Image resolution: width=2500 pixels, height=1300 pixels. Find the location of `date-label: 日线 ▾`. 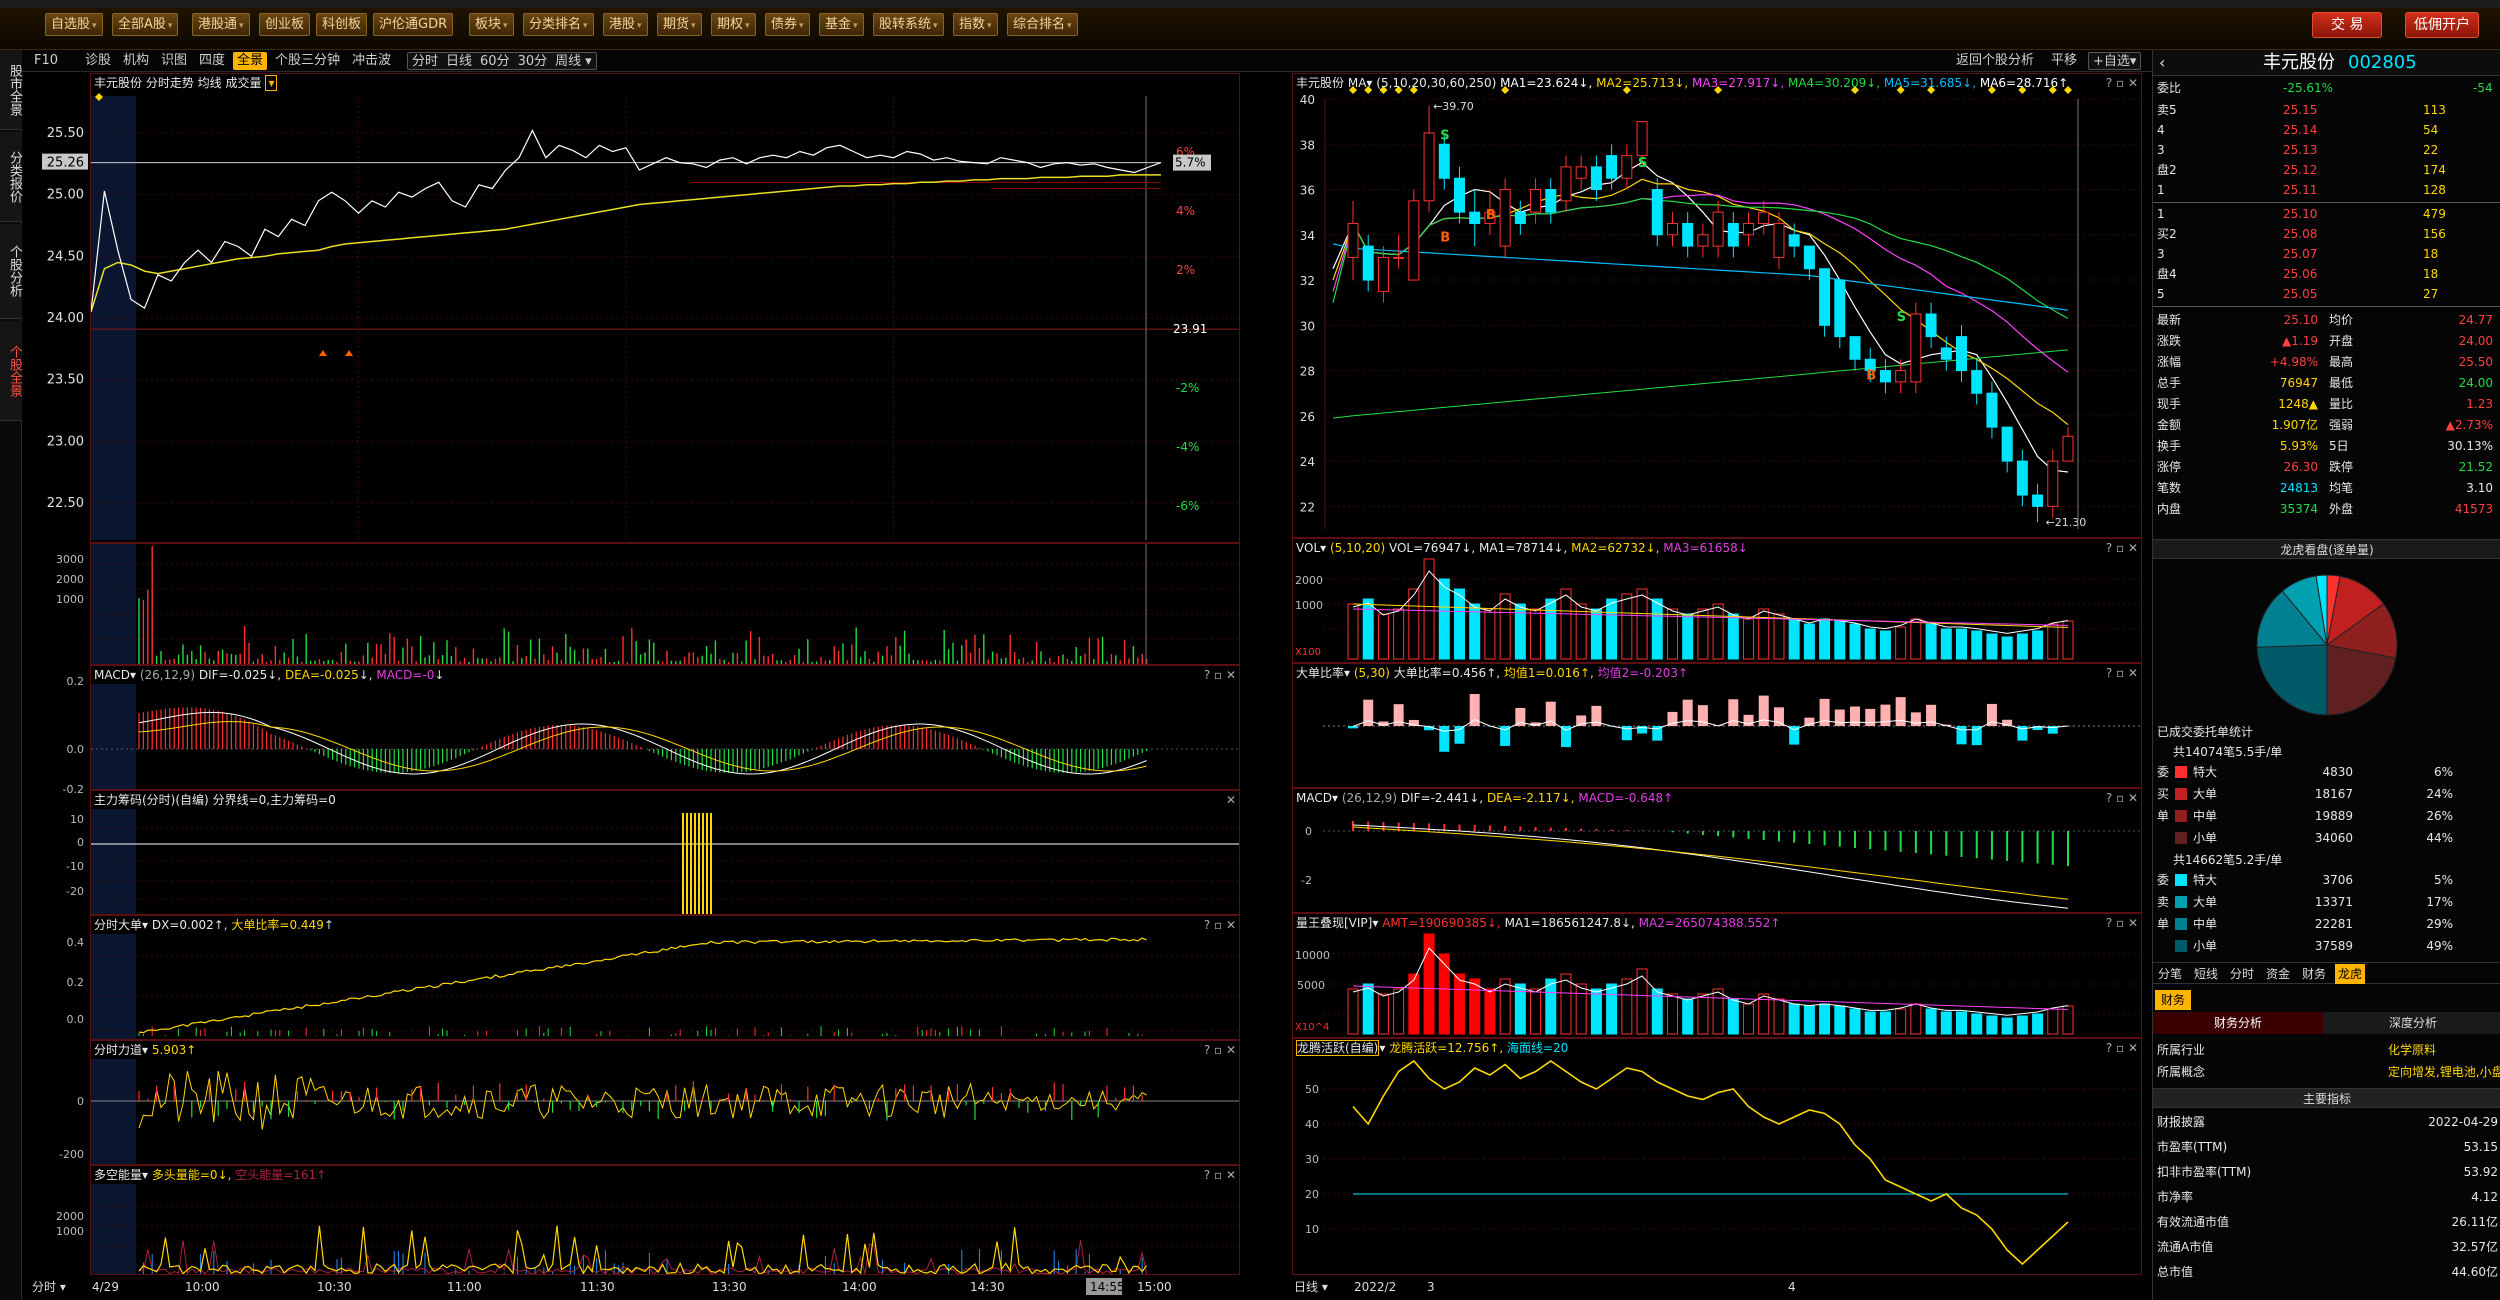

date-label: 日线 ▾ is located at coordinates (1311, 1287).